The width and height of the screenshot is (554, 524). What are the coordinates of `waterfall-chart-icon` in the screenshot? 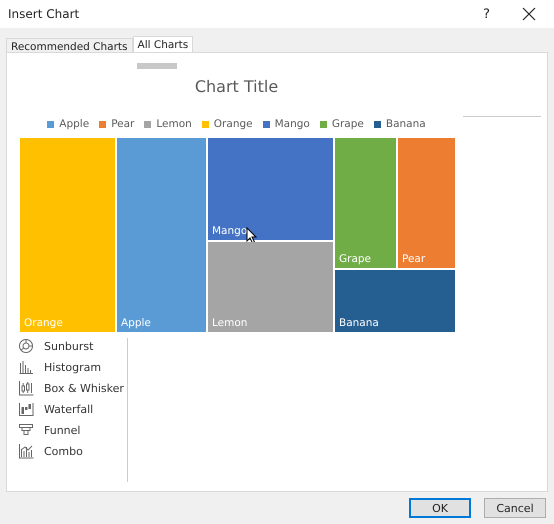 It's located at (26, 409).